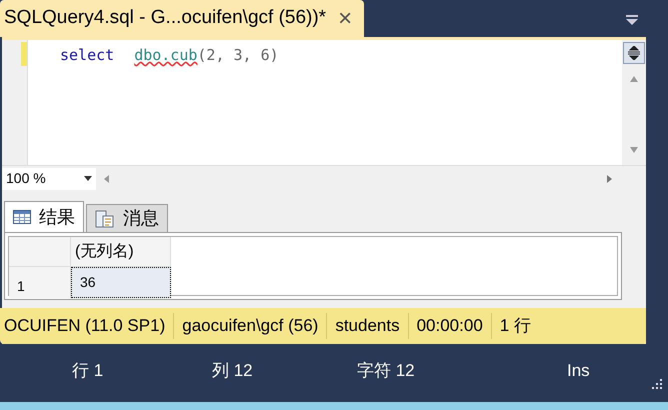  I want to click on result-tab: 结果, so click(44, 216).